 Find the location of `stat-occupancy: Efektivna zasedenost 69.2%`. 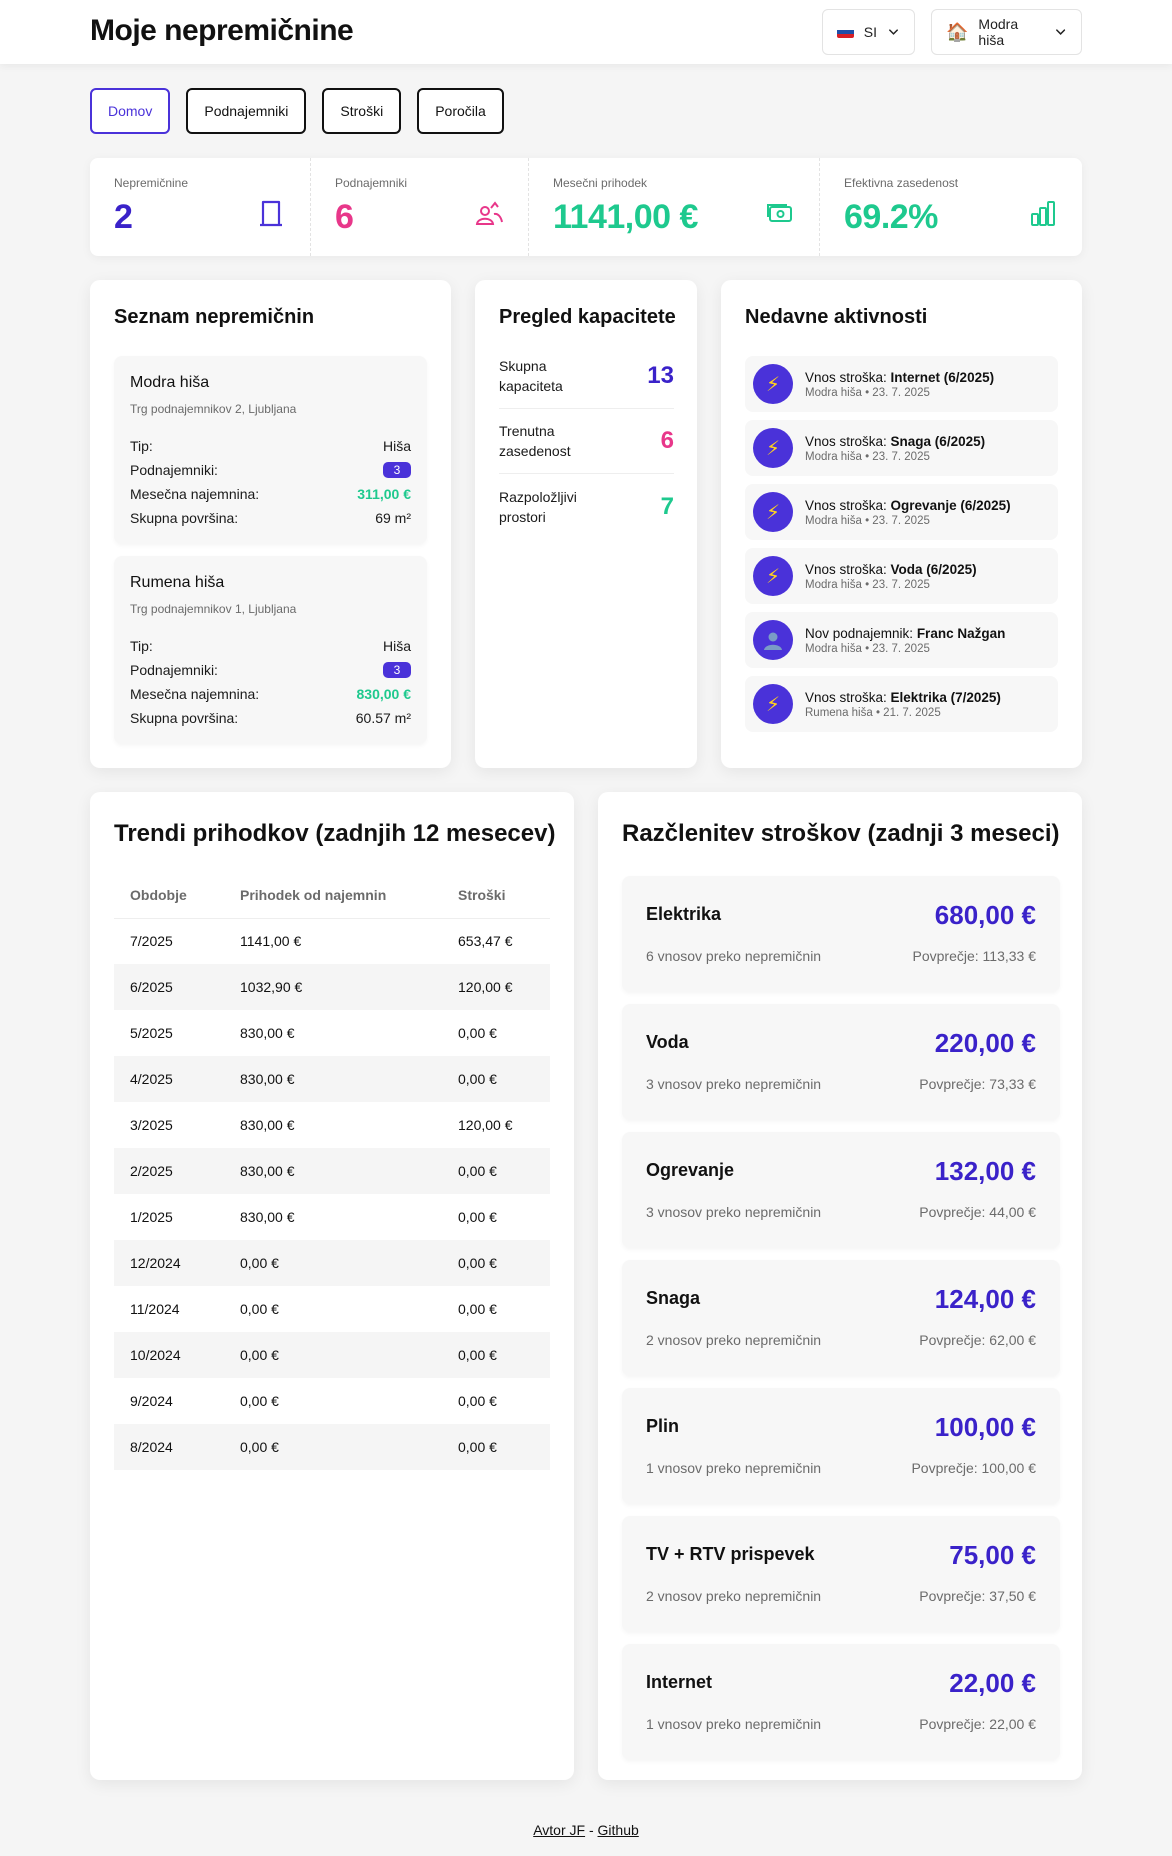

stat-occupancy: Efektivna zasedenost 69.2% is located at coordinates (951, 207).